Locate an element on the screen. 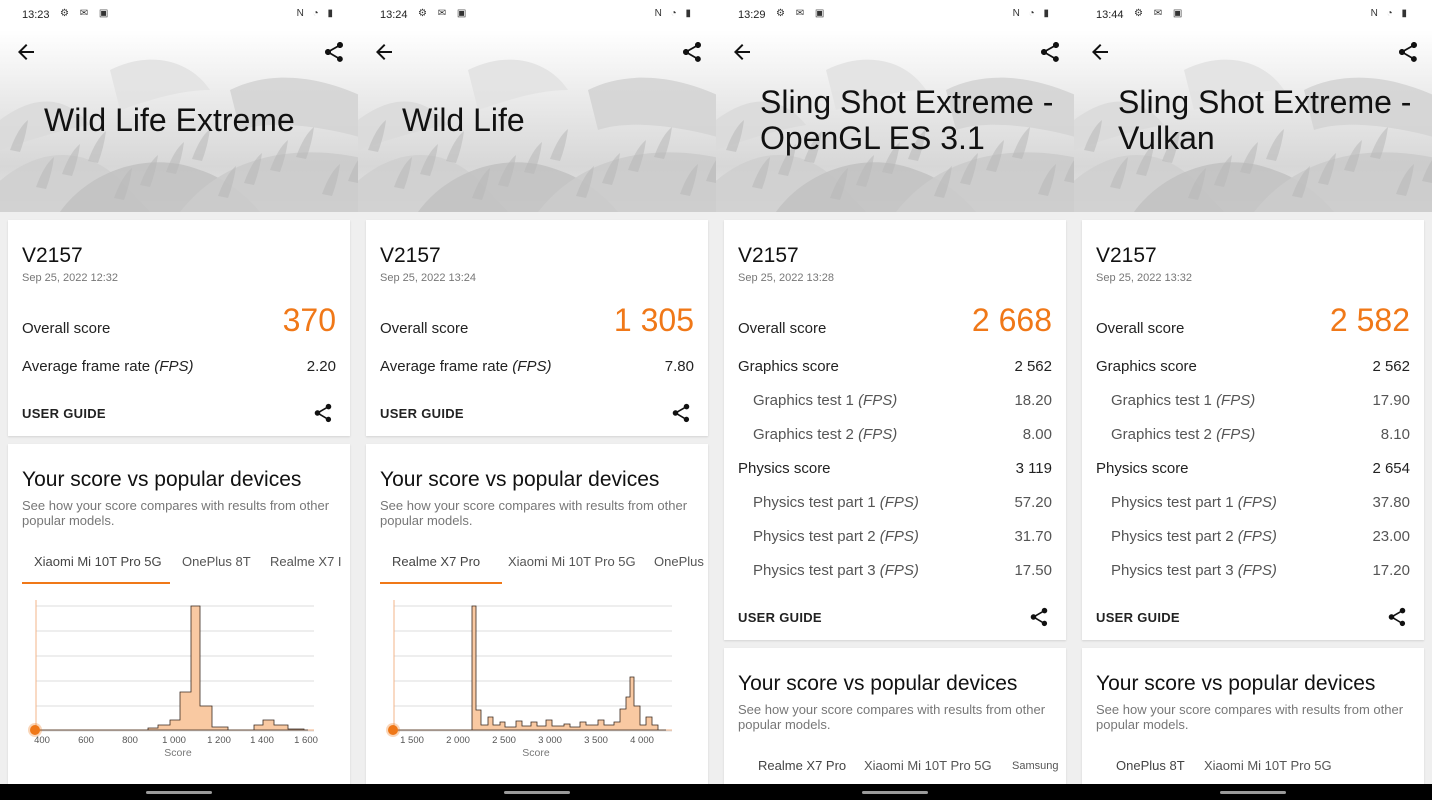  benchmark-title: Vulkan is located at coordinates (1166, 138).